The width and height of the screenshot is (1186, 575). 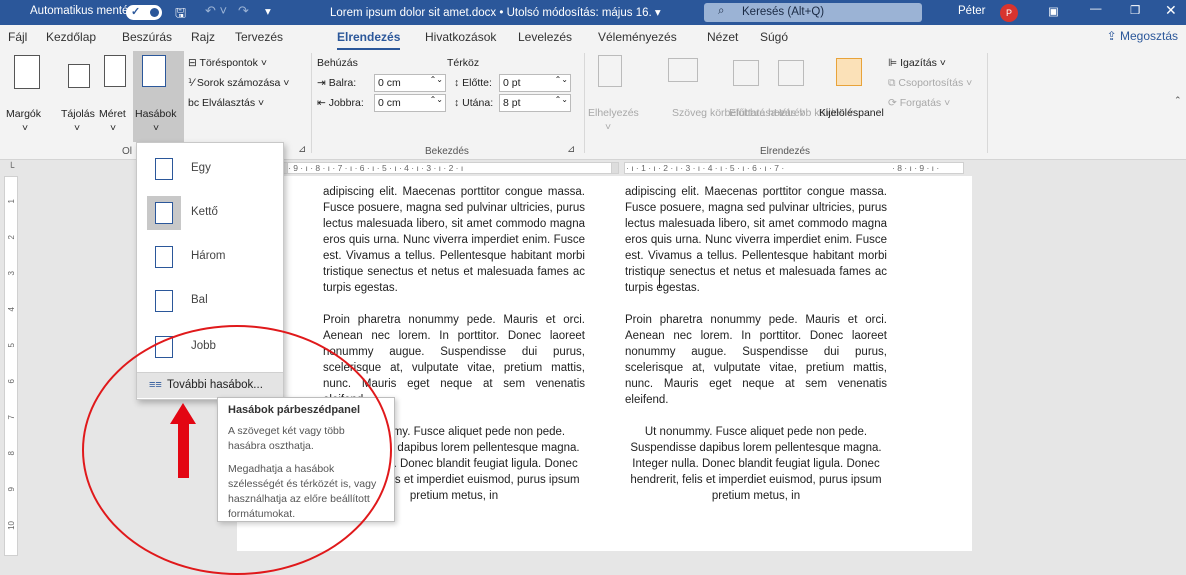 I want to click on tab-file: Fájl, so click(x=17, y=37).